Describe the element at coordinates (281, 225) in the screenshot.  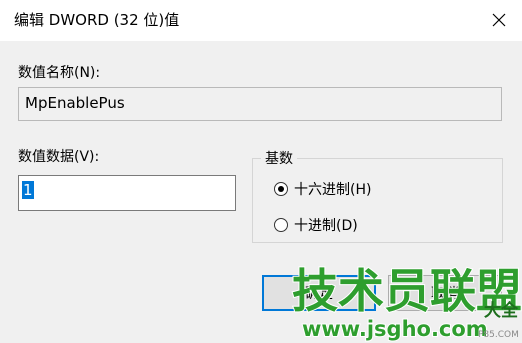
I see `radio-decimal-indicator` at that location.